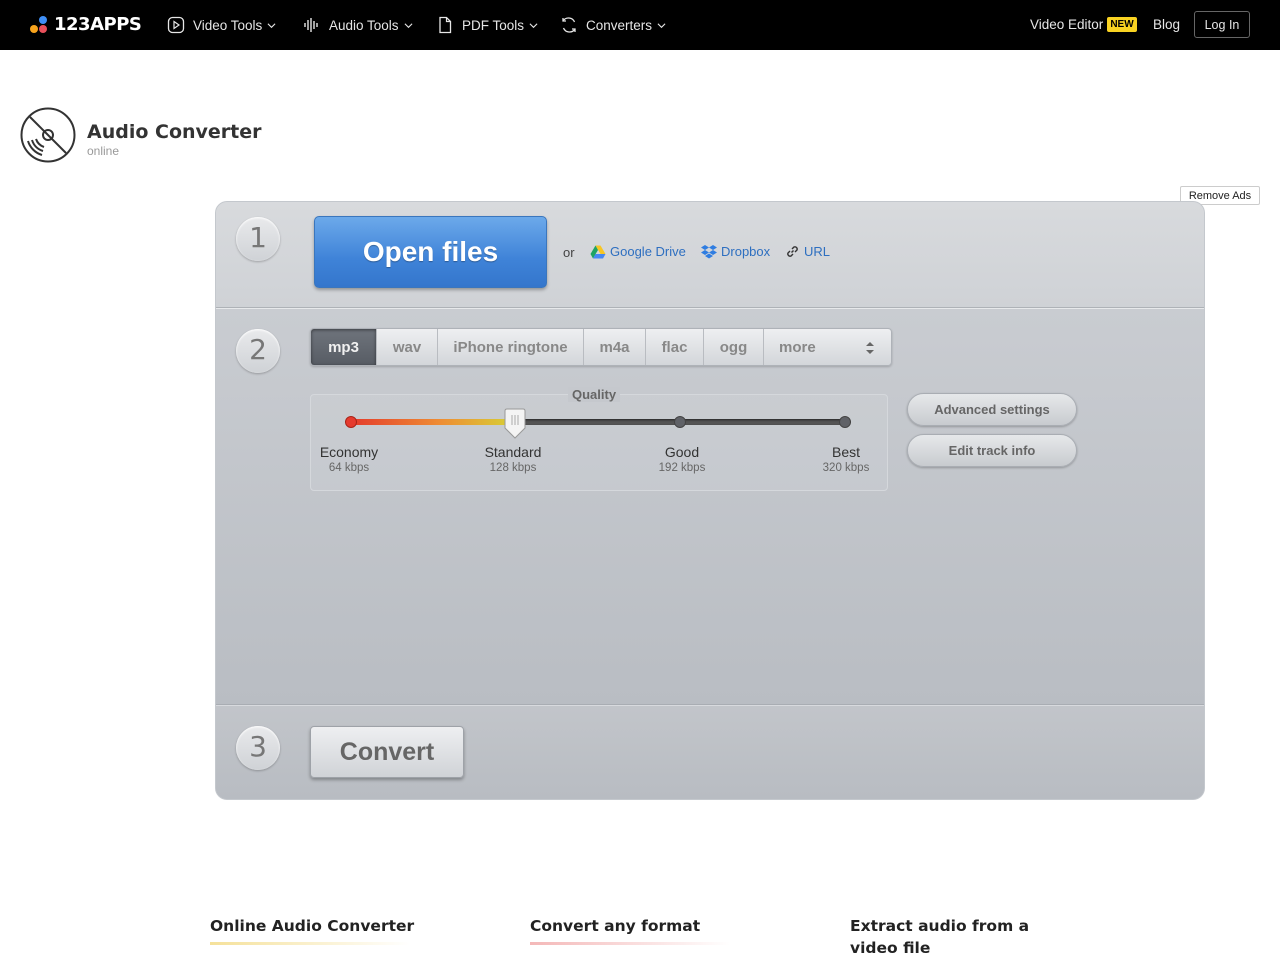 The image size is (1280, 960). Describe the element at coordinates (594, 394) in the screenshot. I see `quality-title: Quality` at that location.